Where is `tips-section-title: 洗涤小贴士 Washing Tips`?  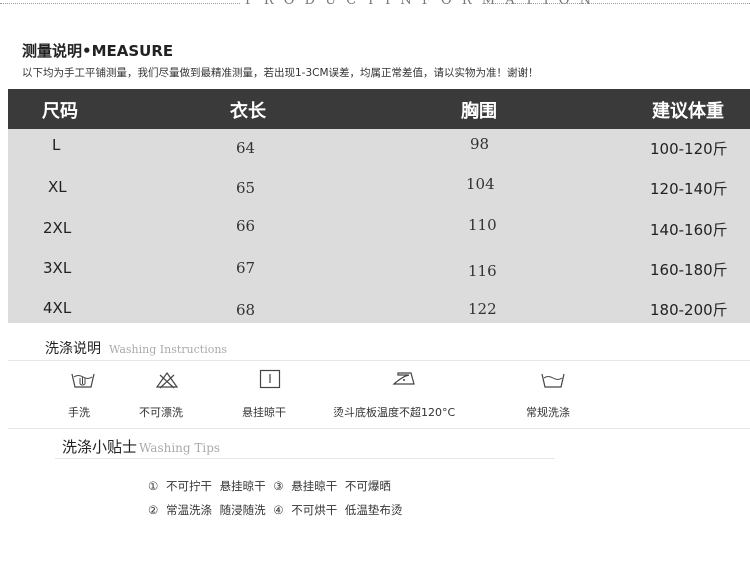 tips-section-title: 洗涤小贴士 Washing Tips is located at coordinates (141, 446).